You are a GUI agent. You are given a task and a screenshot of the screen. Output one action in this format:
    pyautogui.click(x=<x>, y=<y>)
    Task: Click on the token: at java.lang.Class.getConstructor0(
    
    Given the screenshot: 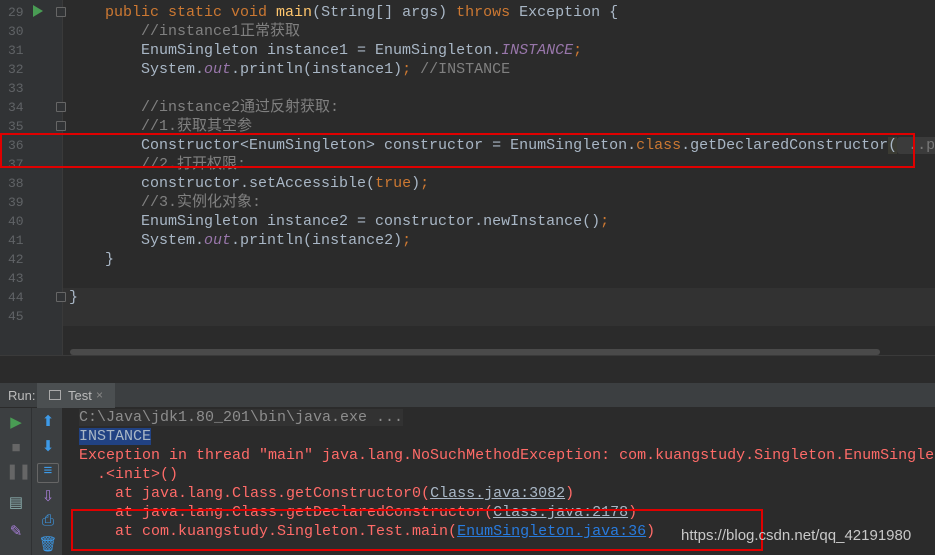 What is the action you would take?
    pyautogui.click(x=255, y=493)
    